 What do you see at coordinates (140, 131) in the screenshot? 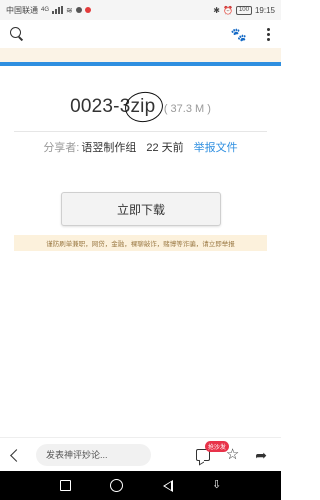
I see `divider` at bounding box center [140, 131].